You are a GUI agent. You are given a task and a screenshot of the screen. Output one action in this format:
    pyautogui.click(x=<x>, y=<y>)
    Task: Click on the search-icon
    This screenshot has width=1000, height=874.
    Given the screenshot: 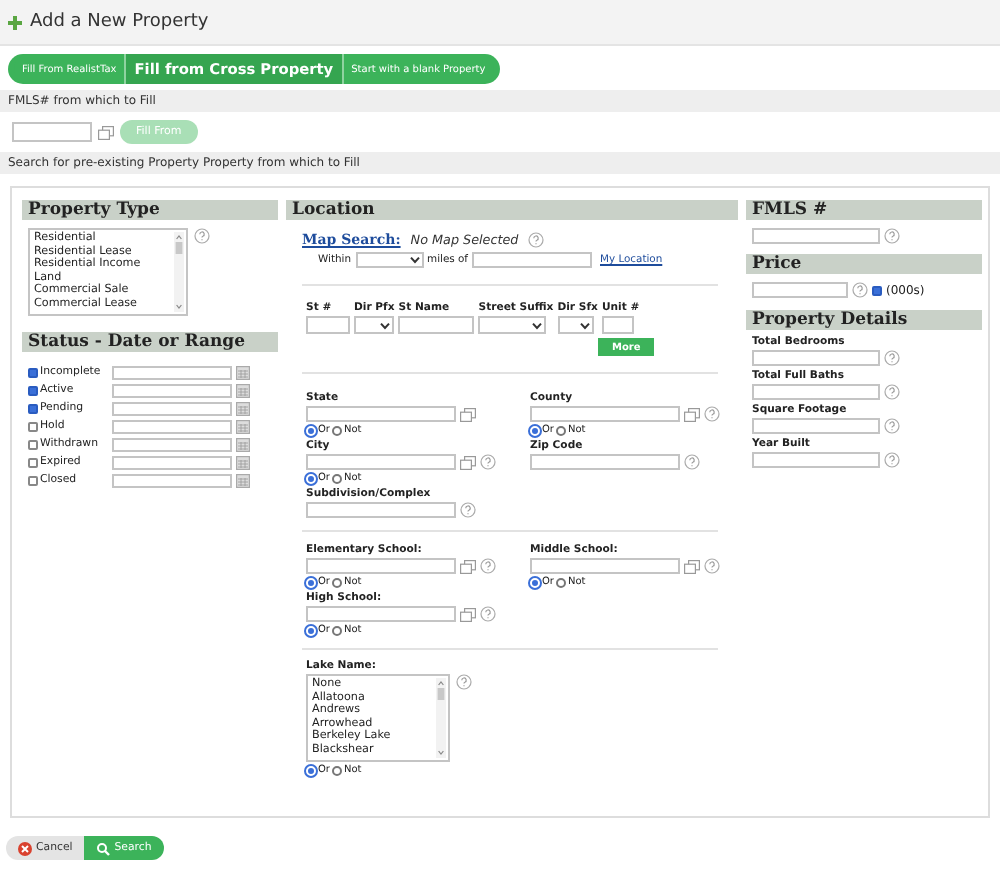 What is the action you would take?
    pyautogui.click(x=103, y=848)
    